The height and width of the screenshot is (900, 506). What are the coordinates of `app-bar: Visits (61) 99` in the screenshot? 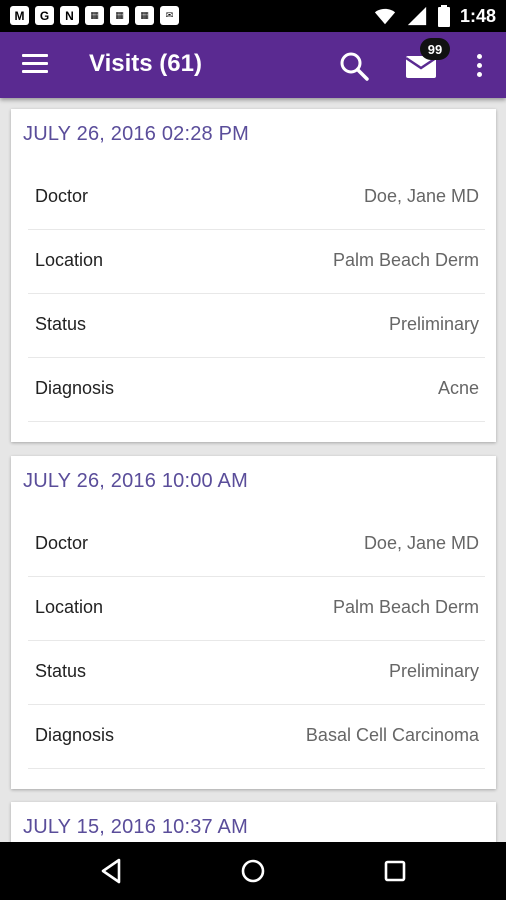 It's located at (253, 65).